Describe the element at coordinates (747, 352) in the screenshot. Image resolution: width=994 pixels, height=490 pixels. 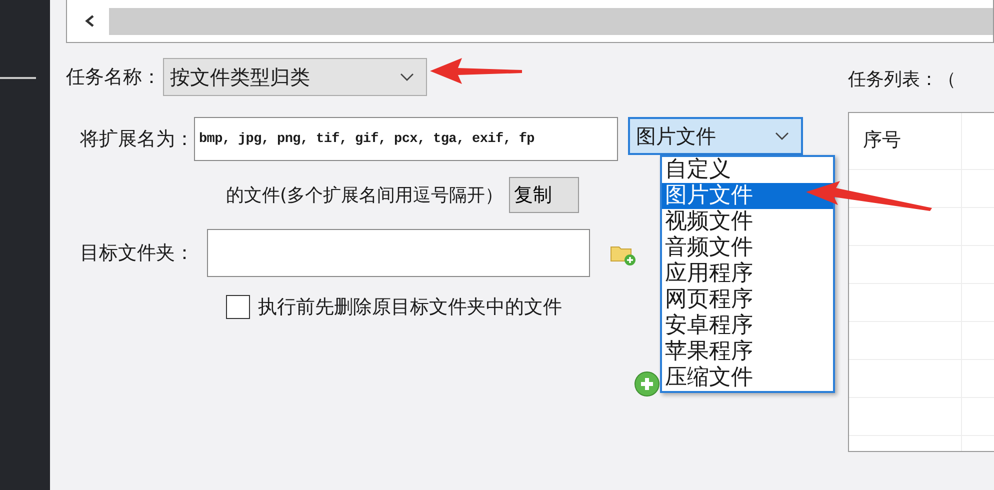
I see `dropdown-option: 苹果程序` at that location.